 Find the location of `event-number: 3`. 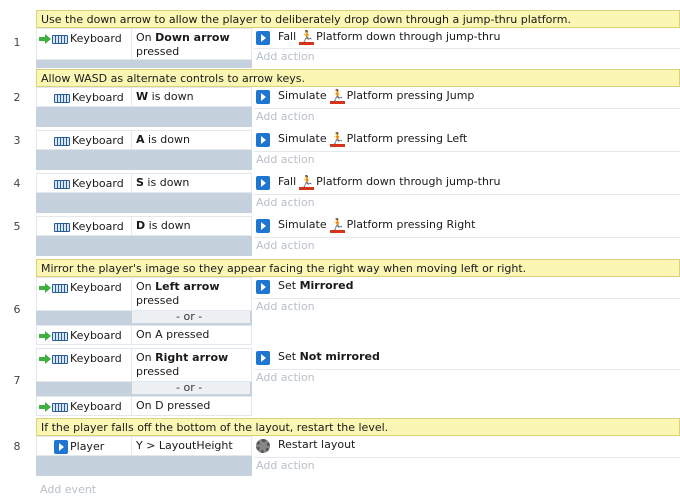

event-number: 3 is located at coordinates (17, 140).